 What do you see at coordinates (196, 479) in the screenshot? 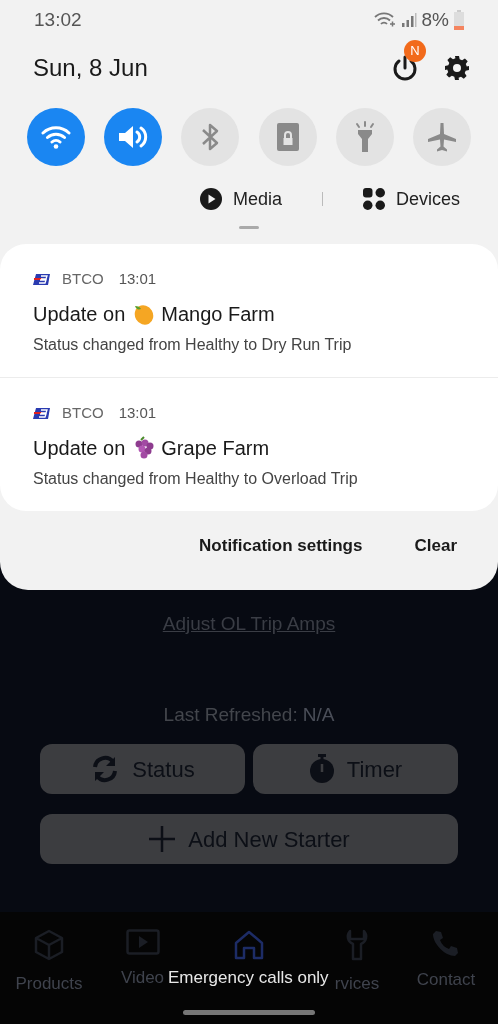
I see `notification-body: Status changed from Healthy to Overload Trip` at bounding box center [196, 479].